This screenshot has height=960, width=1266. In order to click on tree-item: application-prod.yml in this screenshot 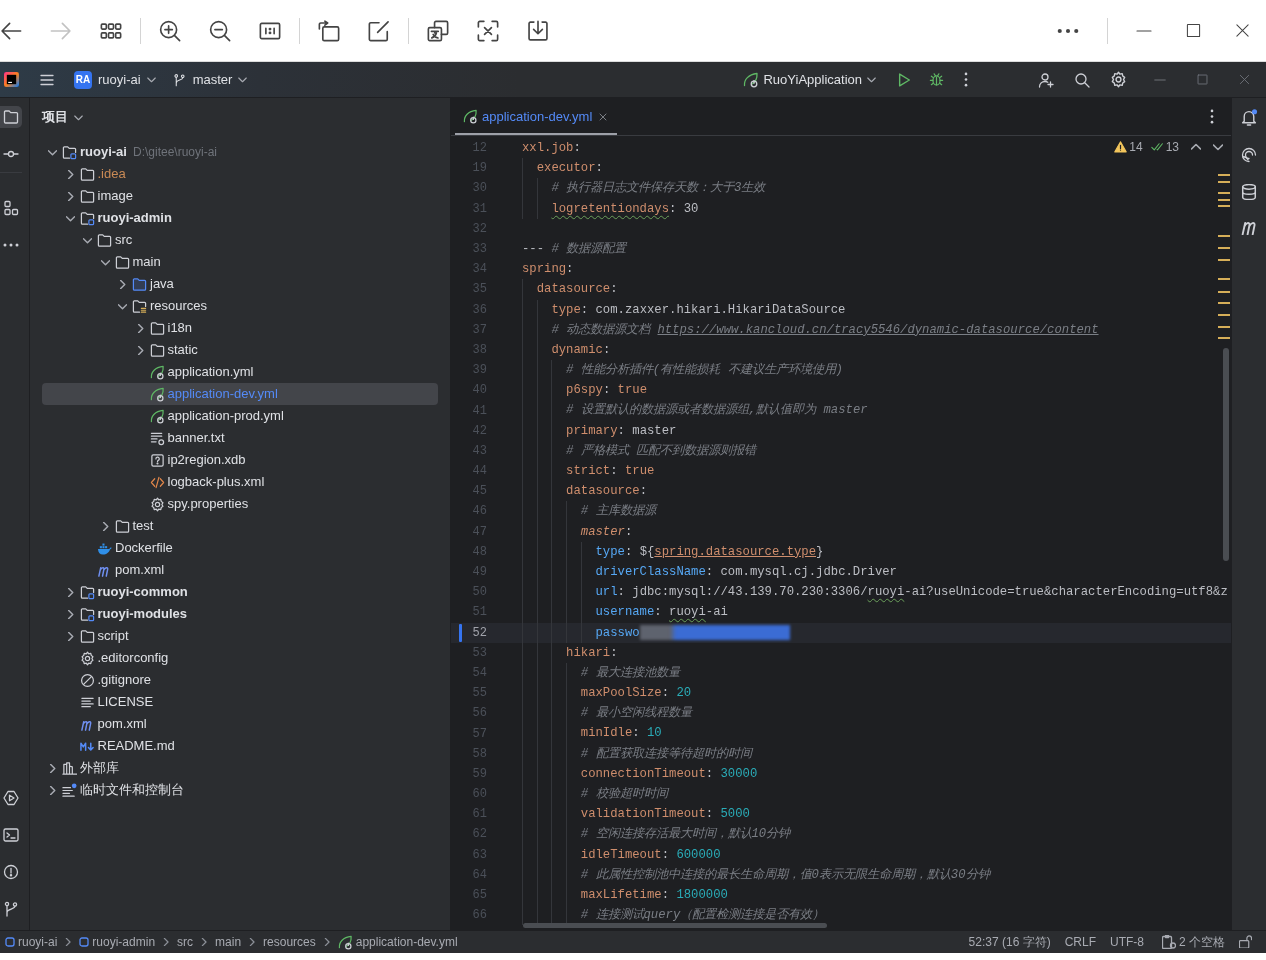, I will do `click(240, 416)`.